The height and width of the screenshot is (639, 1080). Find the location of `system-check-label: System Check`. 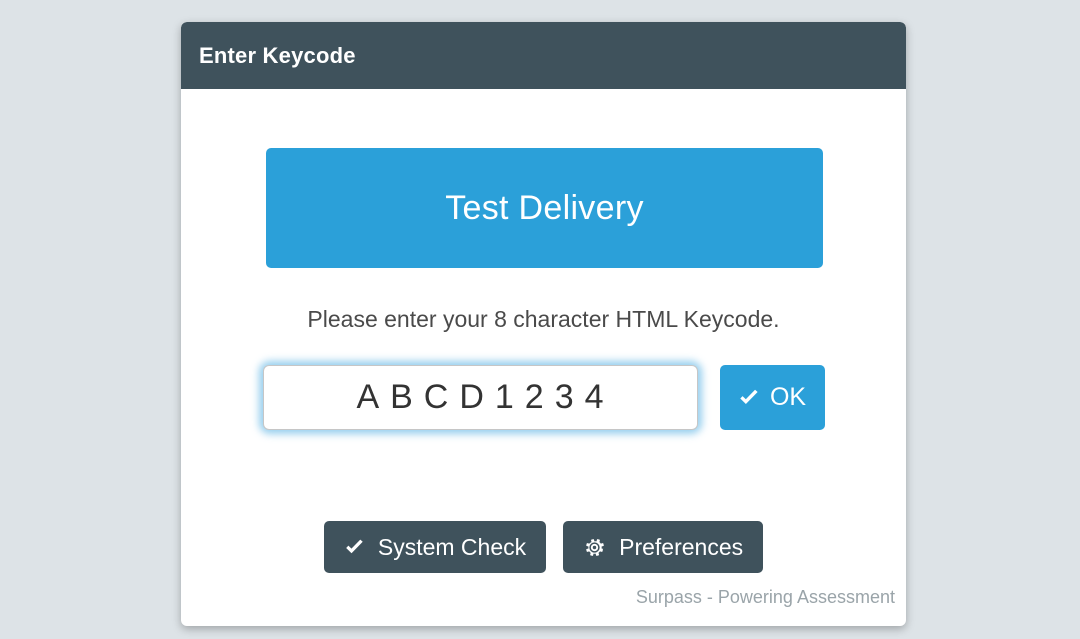

system-check-label: System Check is located at coordinates (452, 546).